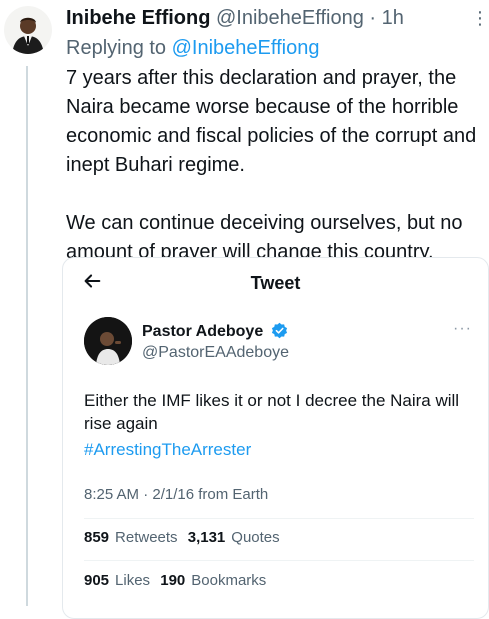 The image size is (489, 619). I want to click on avatar, so click(28, 30).